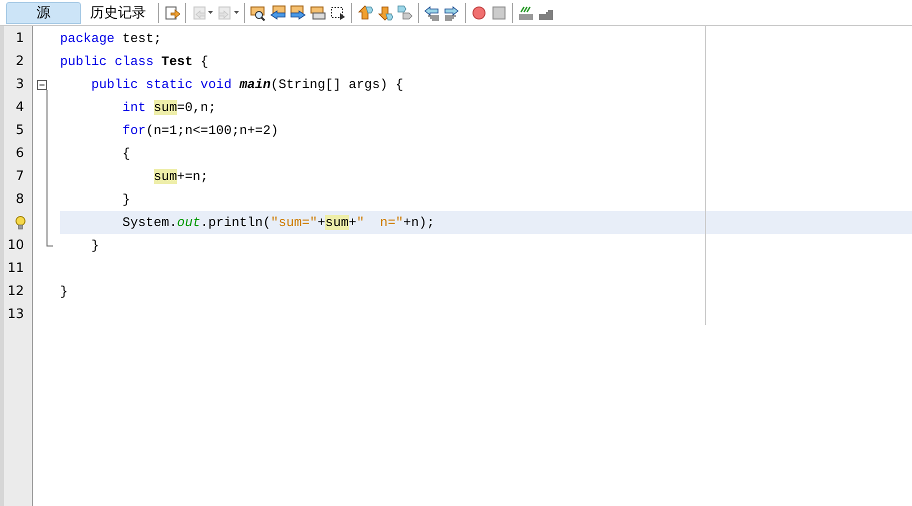 This screenshot has width=912, height=506. What do you see at coordinates (42, 85) in the screenshot?
I see `collapse-icon` at bounding box center [42, 85].